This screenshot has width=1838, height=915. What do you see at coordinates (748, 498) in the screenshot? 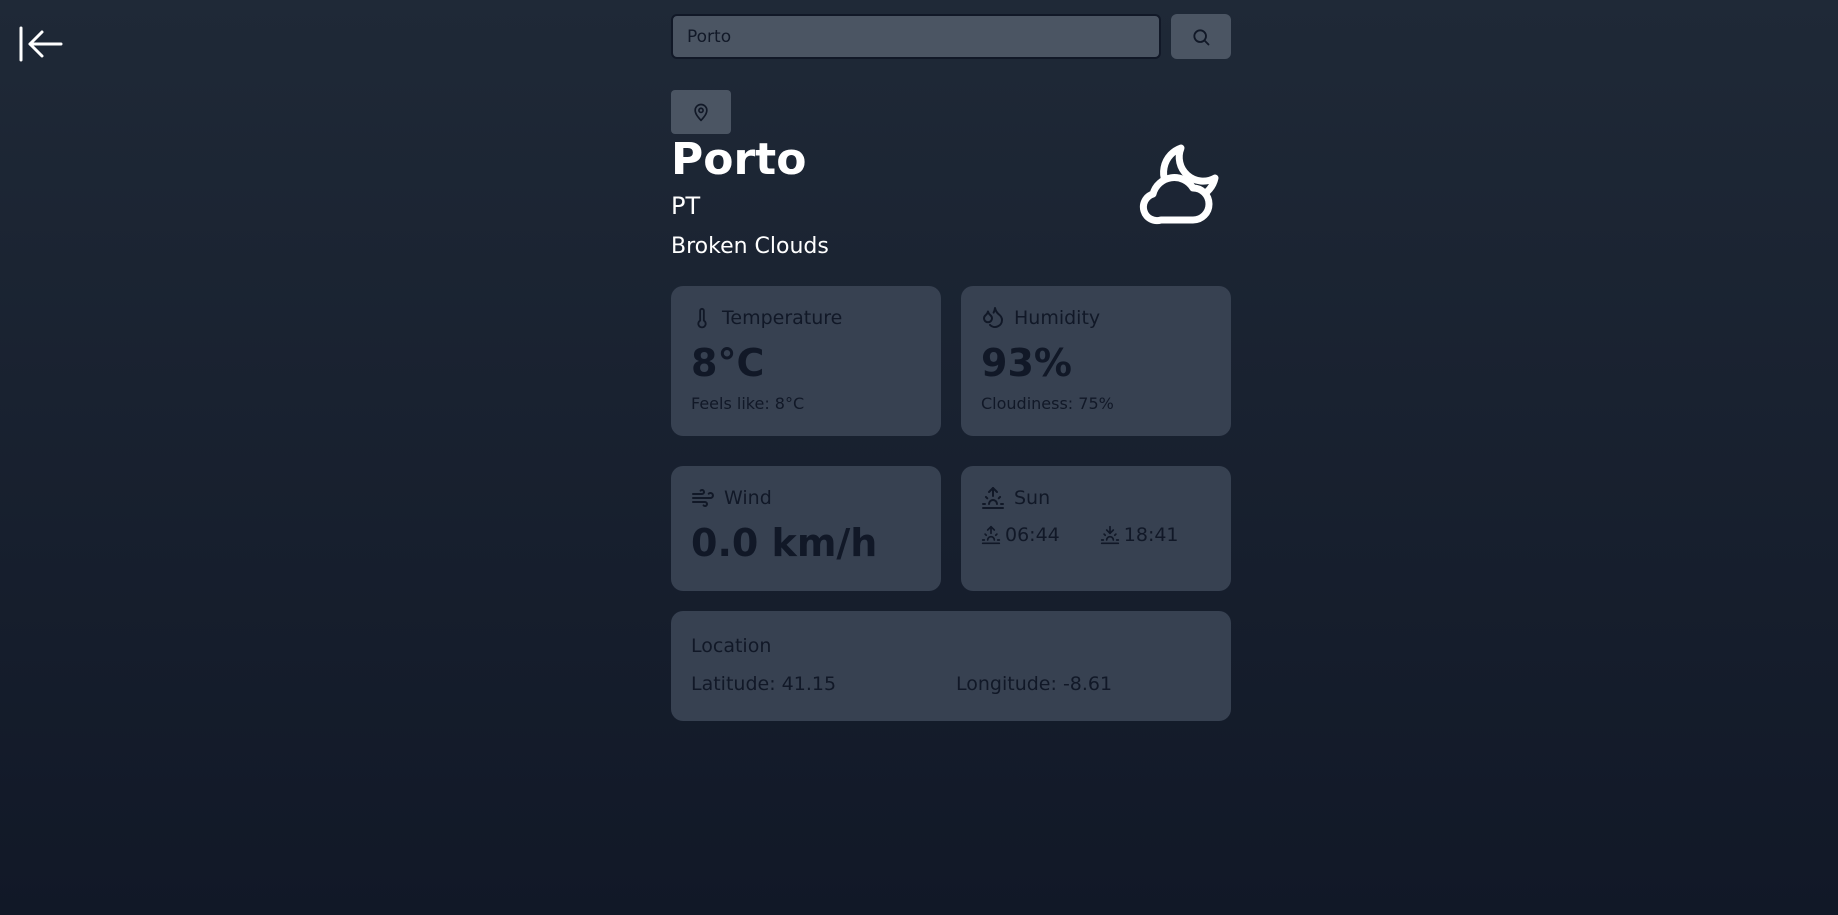
I see `wind-label: Wind` at bounding box center [748, 498].